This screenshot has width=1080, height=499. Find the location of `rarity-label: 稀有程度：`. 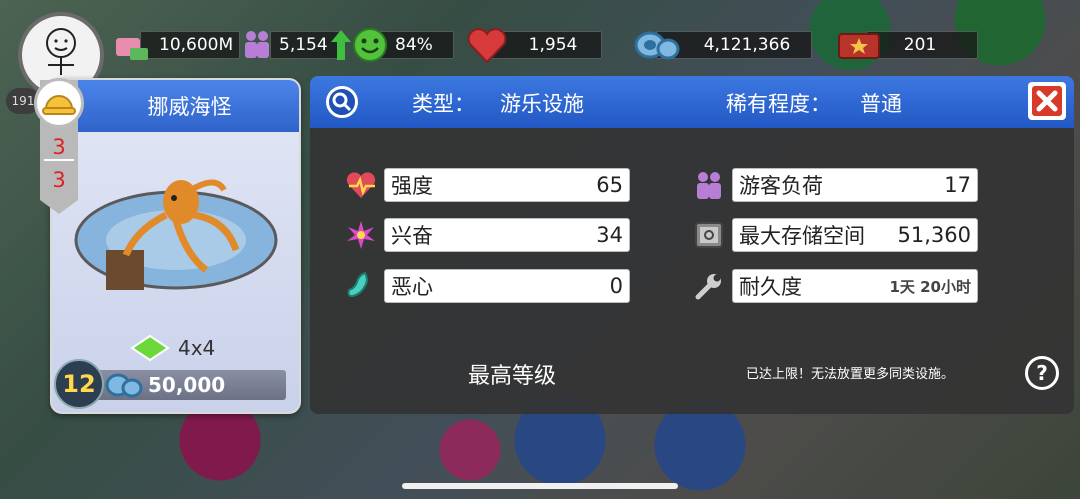

rarity-label: 稀有程度： is located at coordinates (778, 104).